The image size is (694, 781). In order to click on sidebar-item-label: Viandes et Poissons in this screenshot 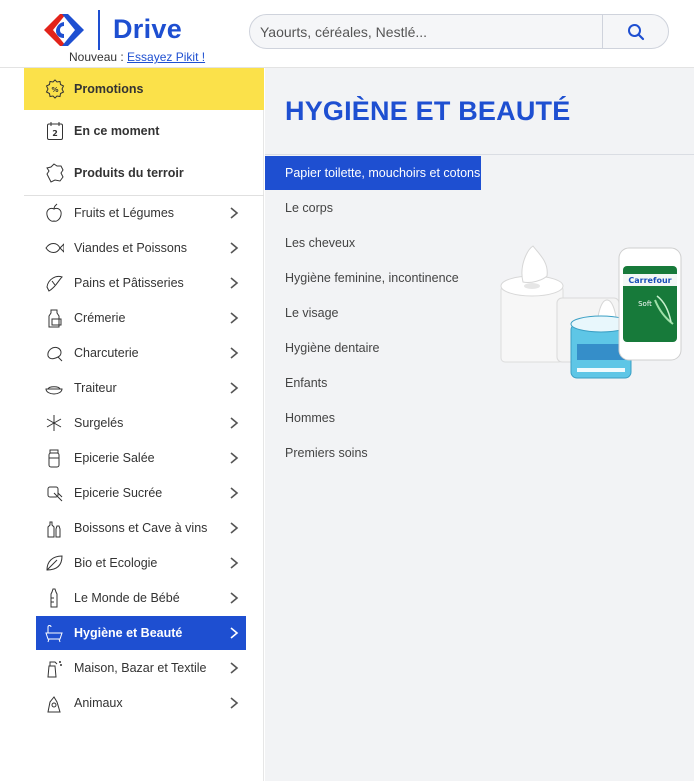, I will do `click(131, 248)`.